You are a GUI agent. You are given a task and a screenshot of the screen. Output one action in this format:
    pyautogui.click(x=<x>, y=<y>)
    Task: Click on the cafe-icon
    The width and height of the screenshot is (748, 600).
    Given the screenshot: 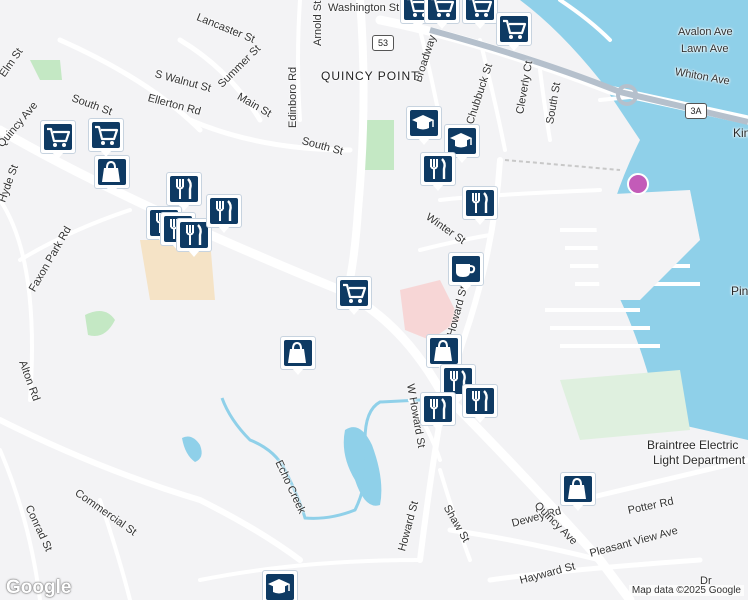 What is the action you would take?
    pyautogui.click(x=466, y=270)
    